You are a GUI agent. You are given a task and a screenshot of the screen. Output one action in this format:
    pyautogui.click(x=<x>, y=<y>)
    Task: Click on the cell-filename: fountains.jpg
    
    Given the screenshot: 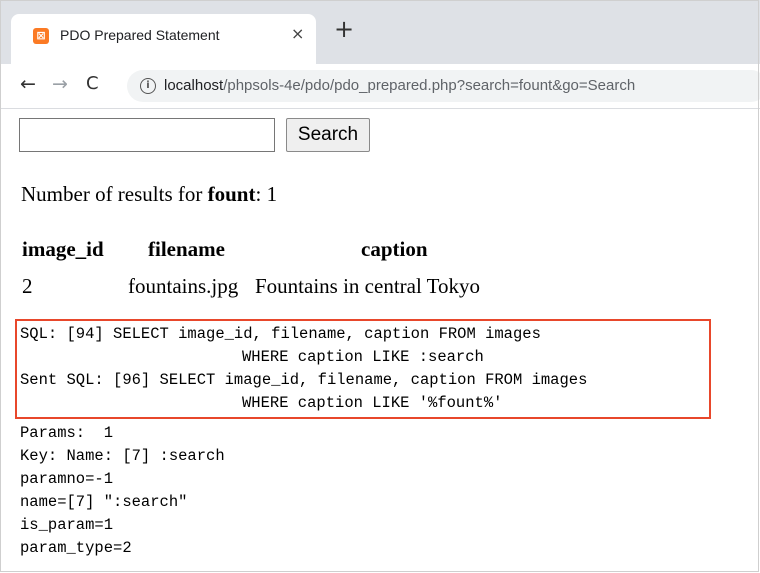 What is the action you would take?
    pyautogui.click(x=183, y=286)
    